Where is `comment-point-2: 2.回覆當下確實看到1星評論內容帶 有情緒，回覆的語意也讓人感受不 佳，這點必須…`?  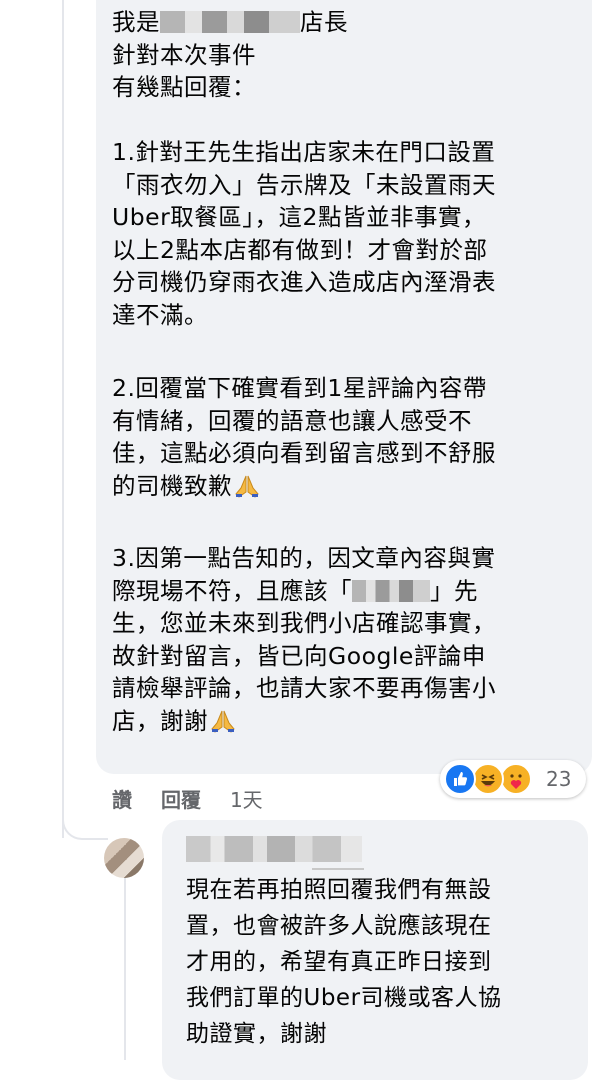 comment-point-2: 2.回覆當下確實看到1星評論內容帶 有情緒，回覆的語意也讓人感受不 佳，這點必須… is located at coordinates (304, 439).